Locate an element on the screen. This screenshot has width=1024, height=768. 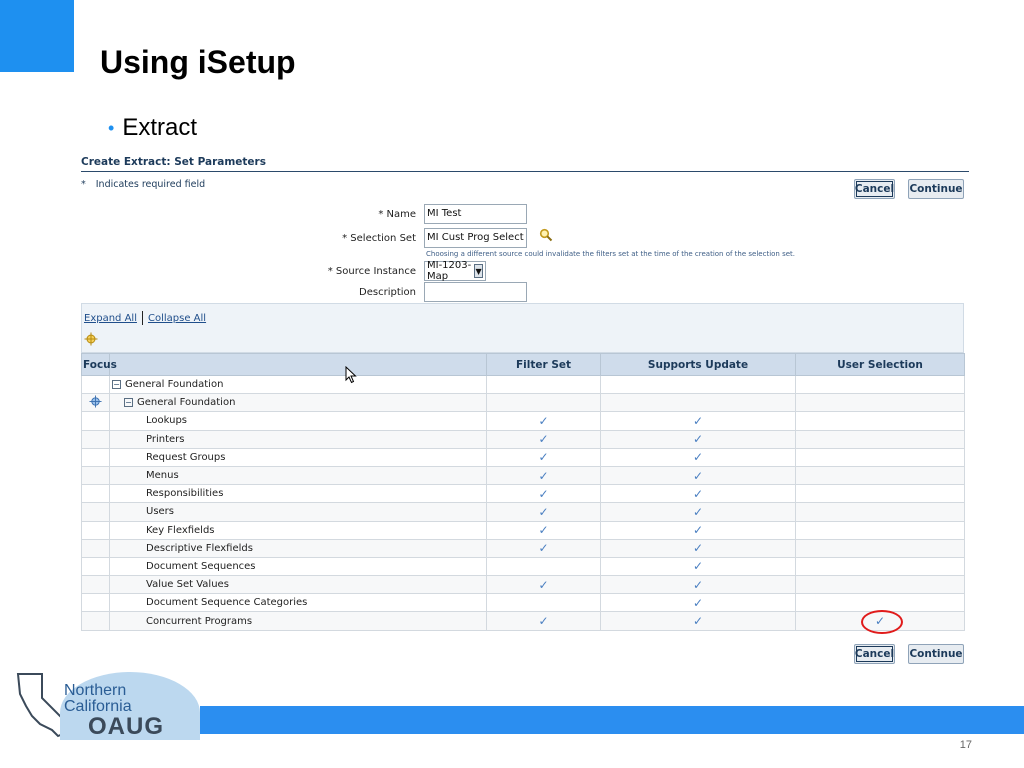
name-field: MI Test is located at coordinates (475, 214).